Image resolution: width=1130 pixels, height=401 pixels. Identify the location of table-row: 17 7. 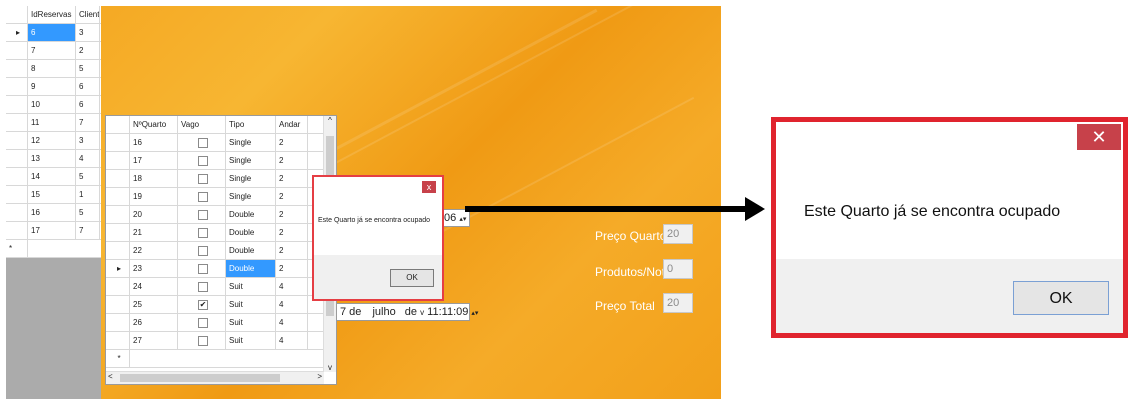
(53, 231).